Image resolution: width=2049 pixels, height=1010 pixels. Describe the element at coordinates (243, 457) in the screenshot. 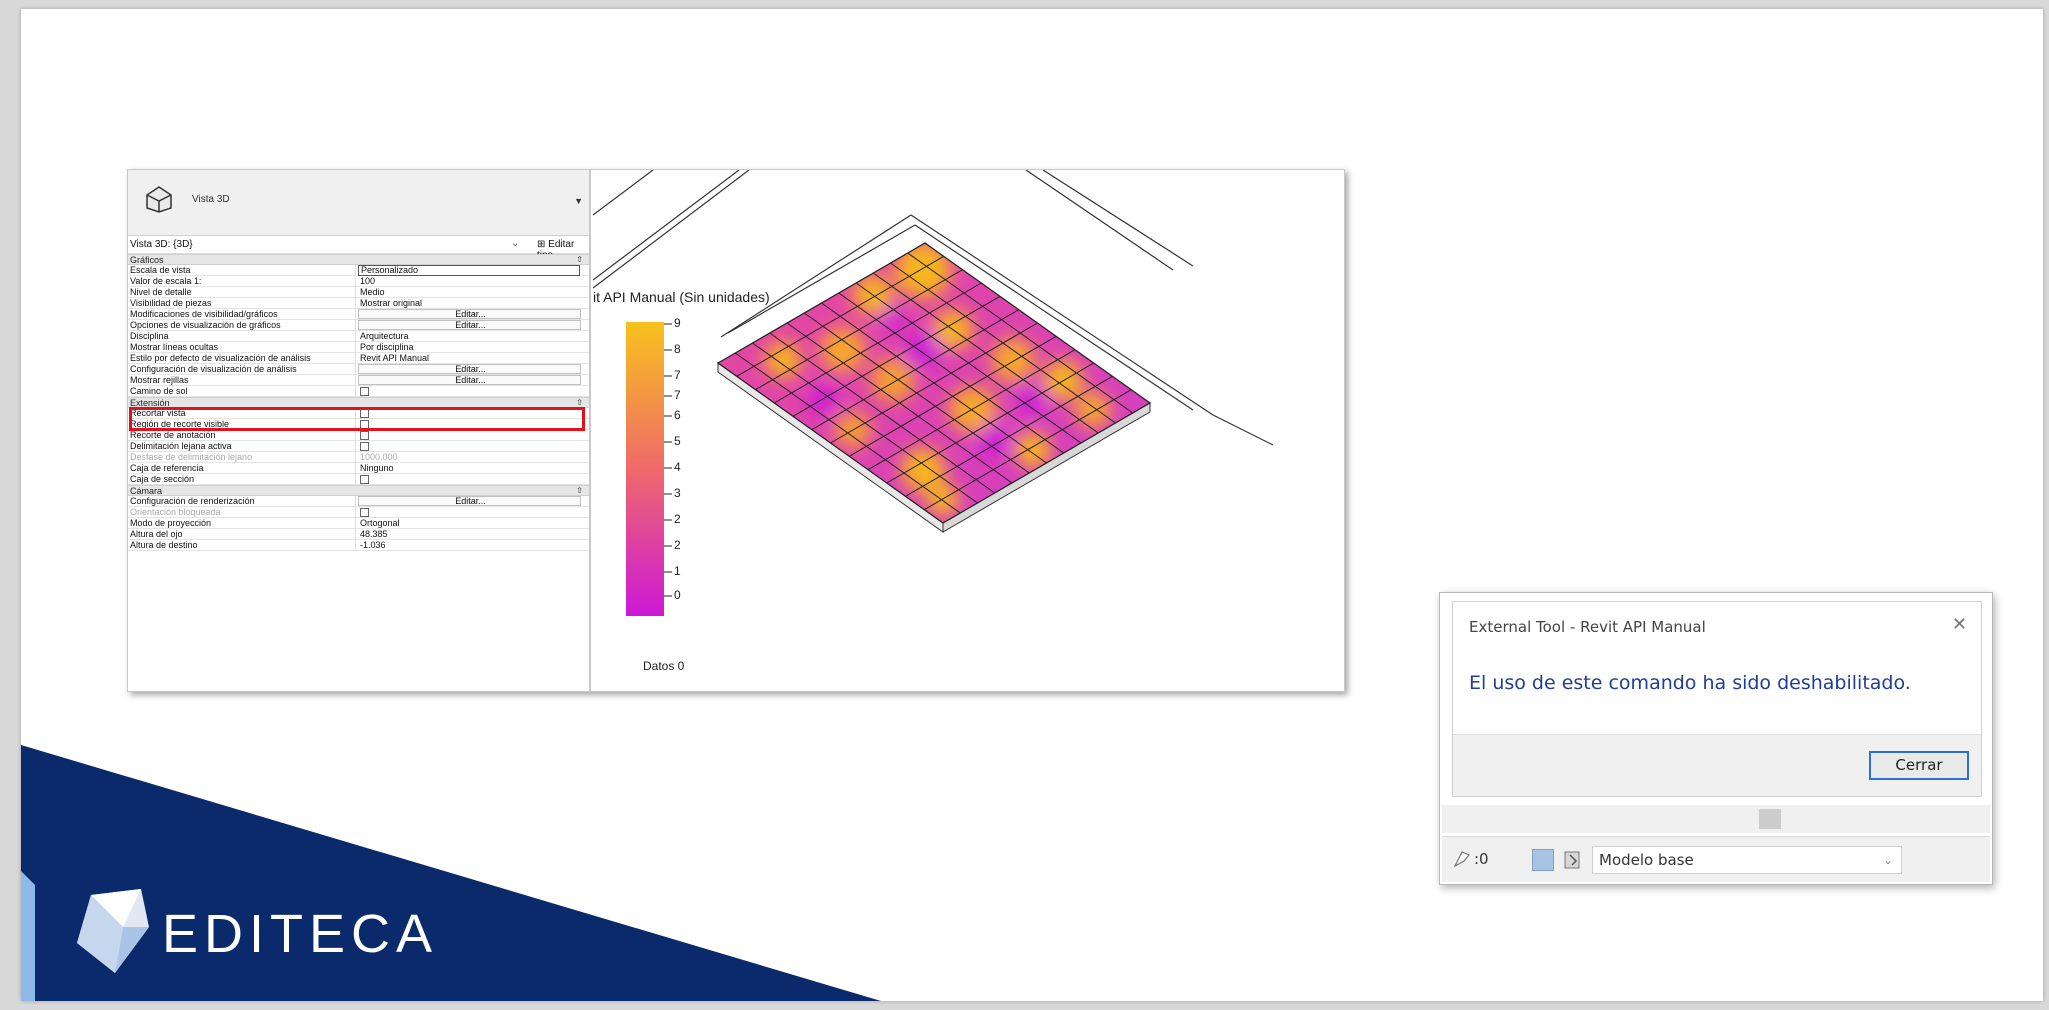

I see `prop-key: Desfase de delimitación lejano` at that location.